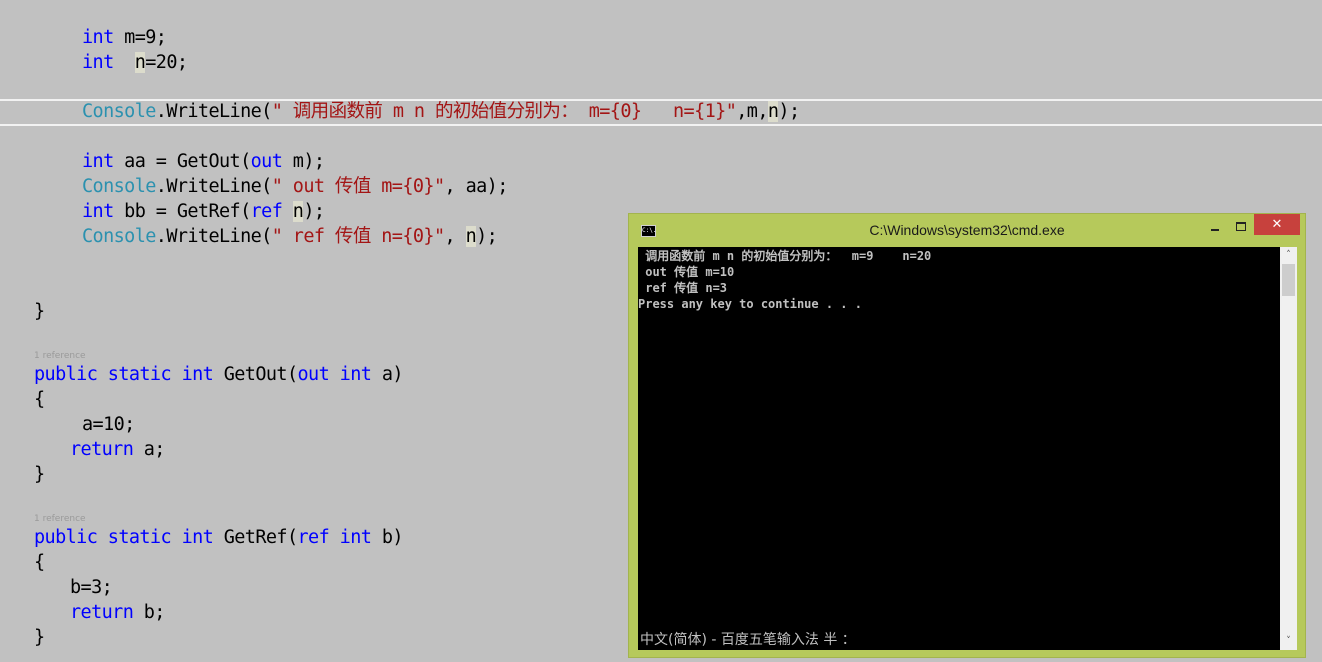 This screenshot has width=1322, height=662. I want to click on scroll-down-arrow-icon: ˅, so click(1288, 641).